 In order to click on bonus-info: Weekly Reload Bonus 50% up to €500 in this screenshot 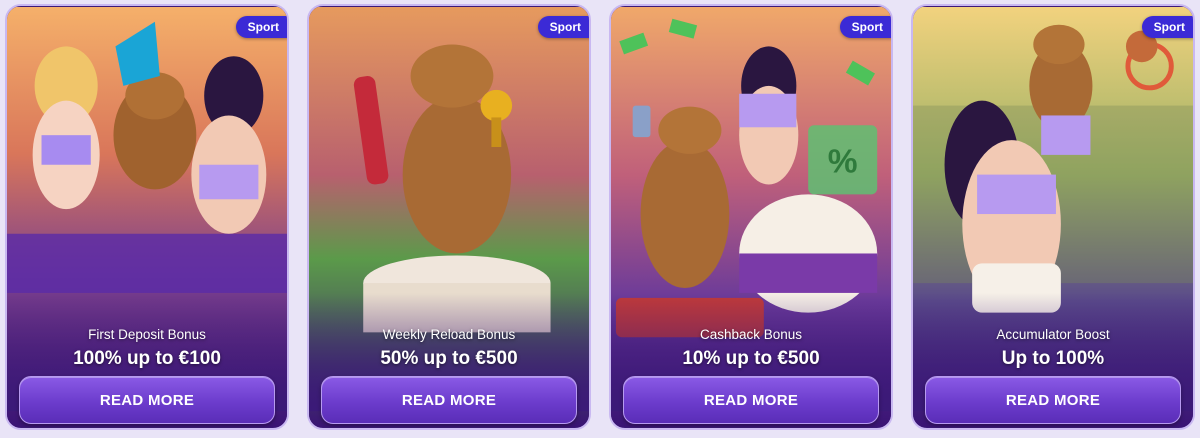, I will do `click(449, 349)`.